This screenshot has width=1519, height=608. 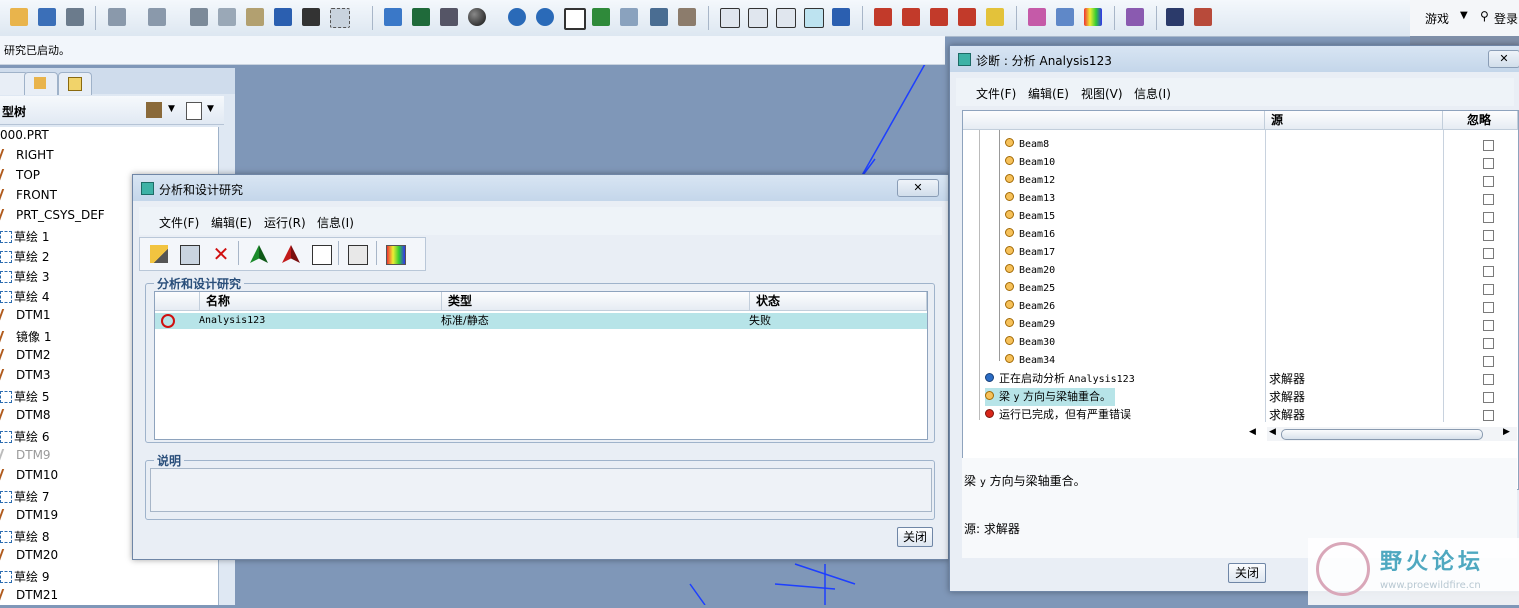 What do you see at coordinates (322, 255) in the screenshot?
I see `status-list-icon` at bounding box center [322, 255].